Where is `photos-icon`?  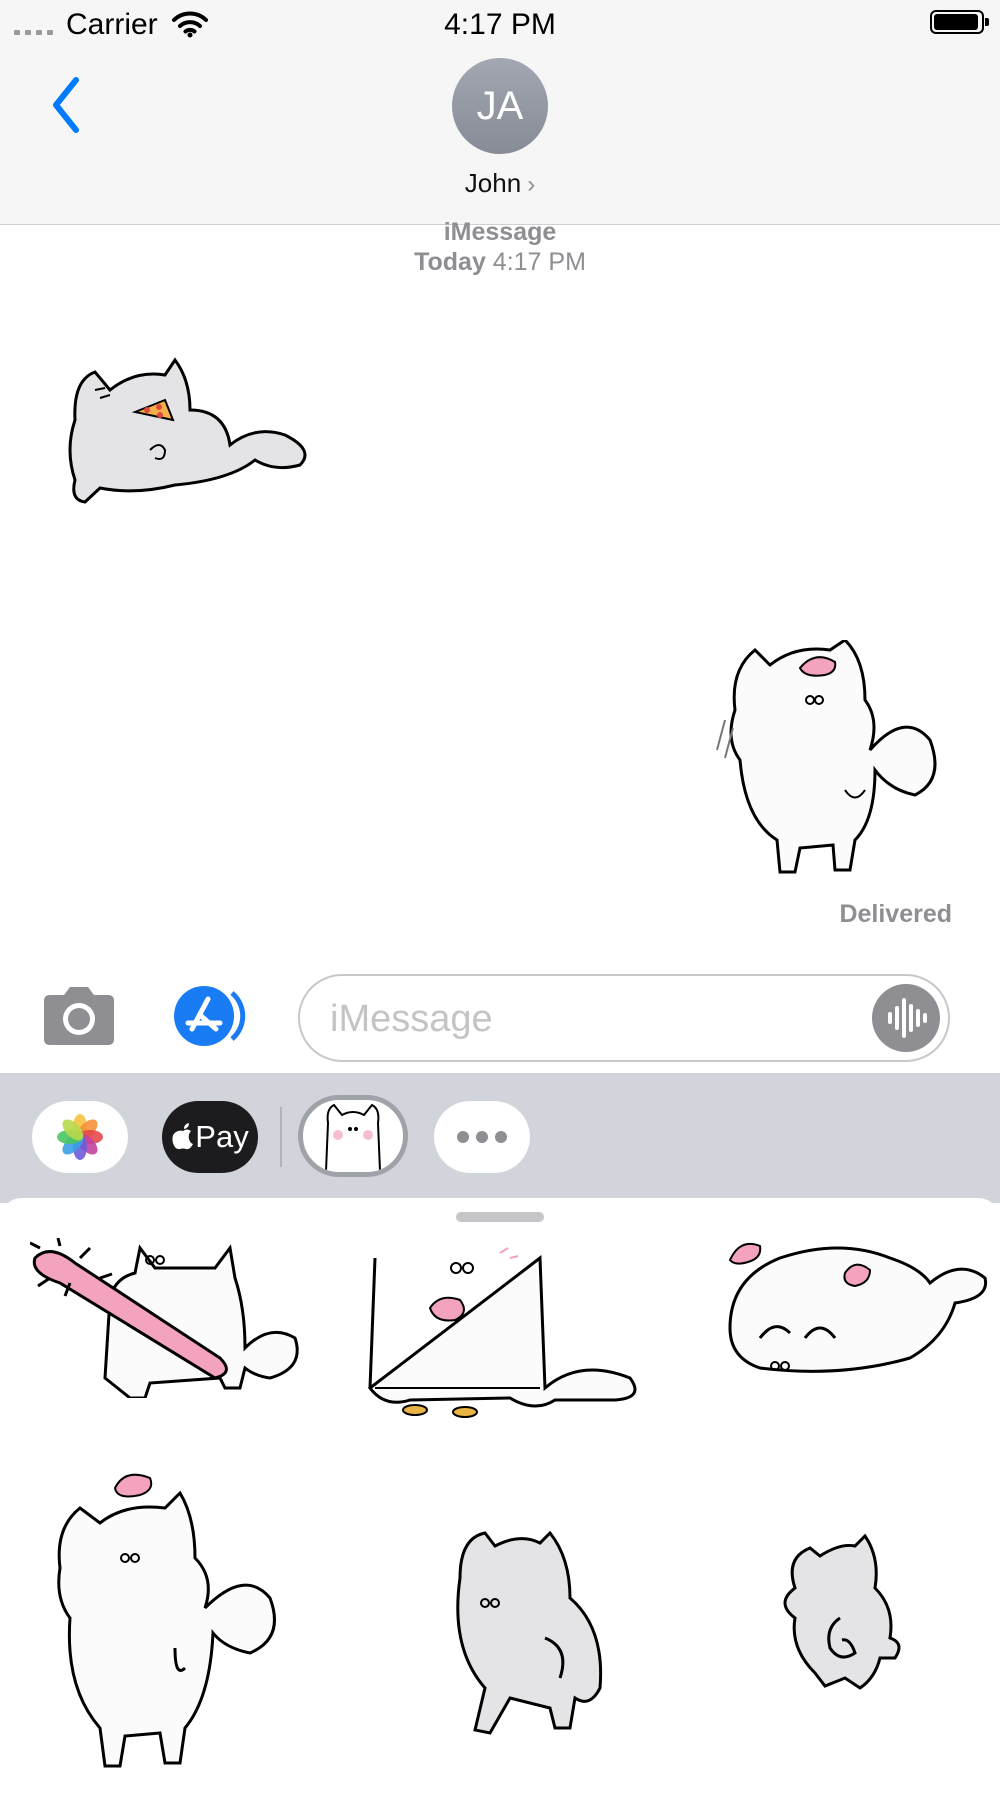
photos-icon is located at coordinates (80, 1137).